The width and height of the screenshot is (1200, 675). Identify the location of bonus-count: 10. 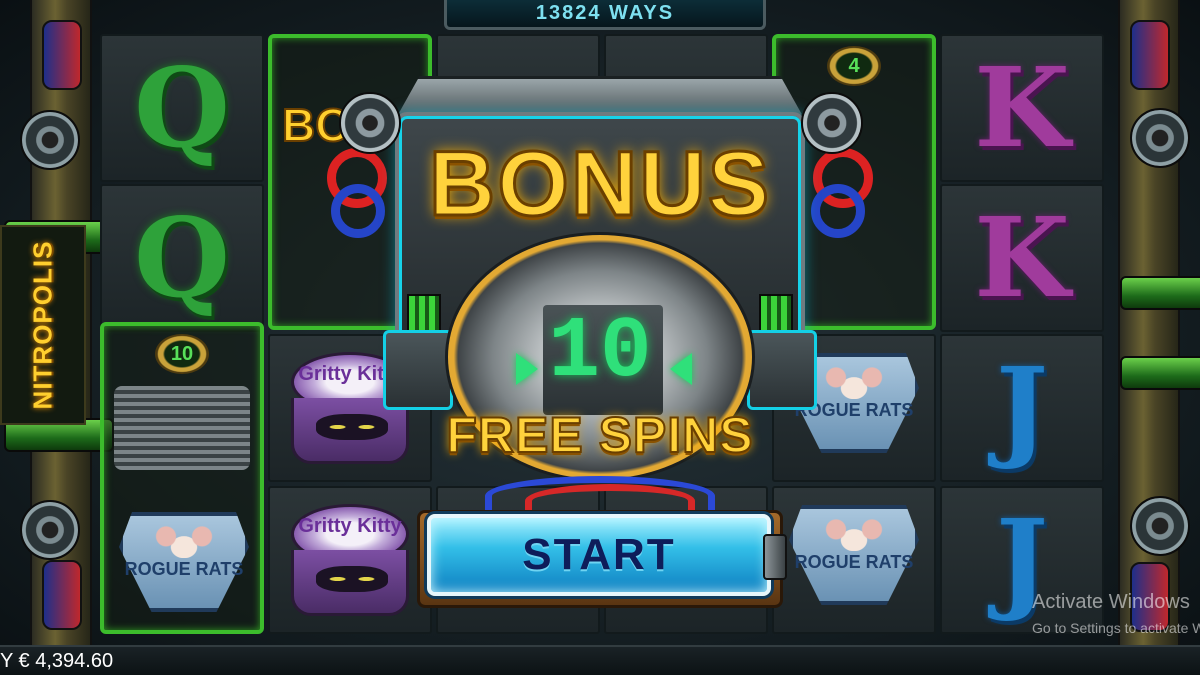
(182, 354).